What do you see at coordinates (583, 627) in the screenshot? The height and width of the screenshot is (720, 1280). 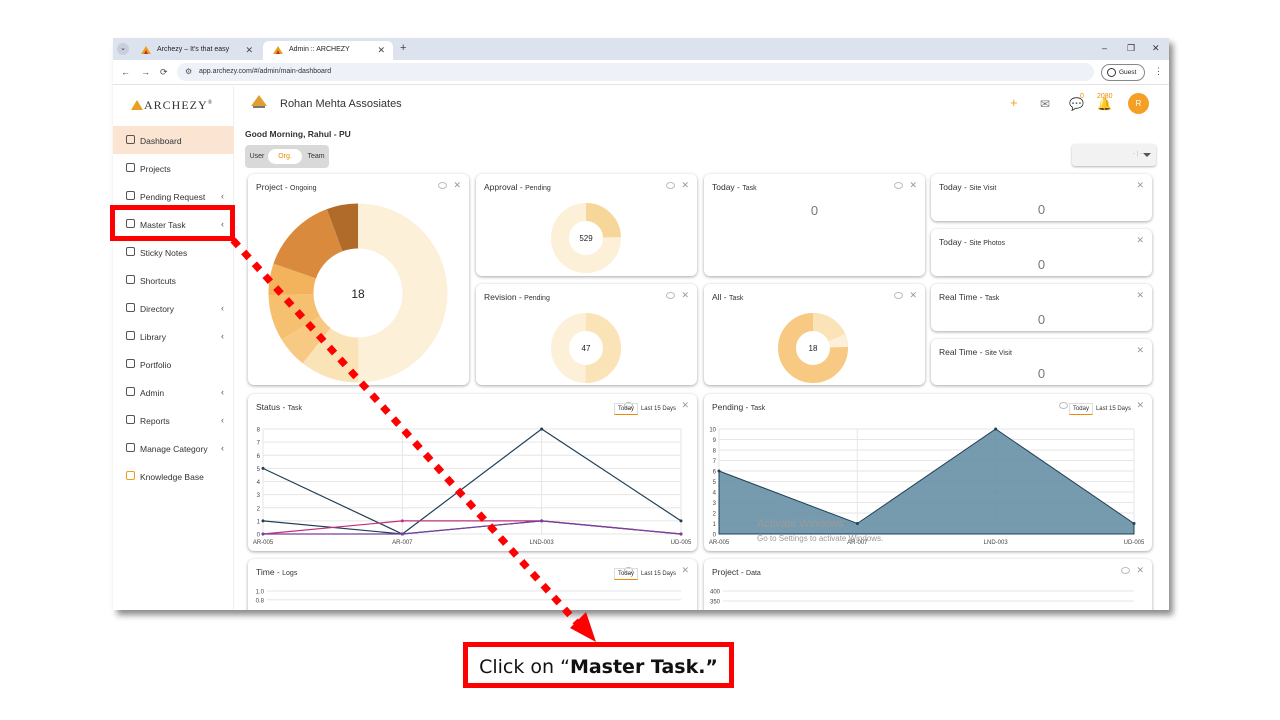 I see `arrow-head-icon` at bounding box center [583, 627].